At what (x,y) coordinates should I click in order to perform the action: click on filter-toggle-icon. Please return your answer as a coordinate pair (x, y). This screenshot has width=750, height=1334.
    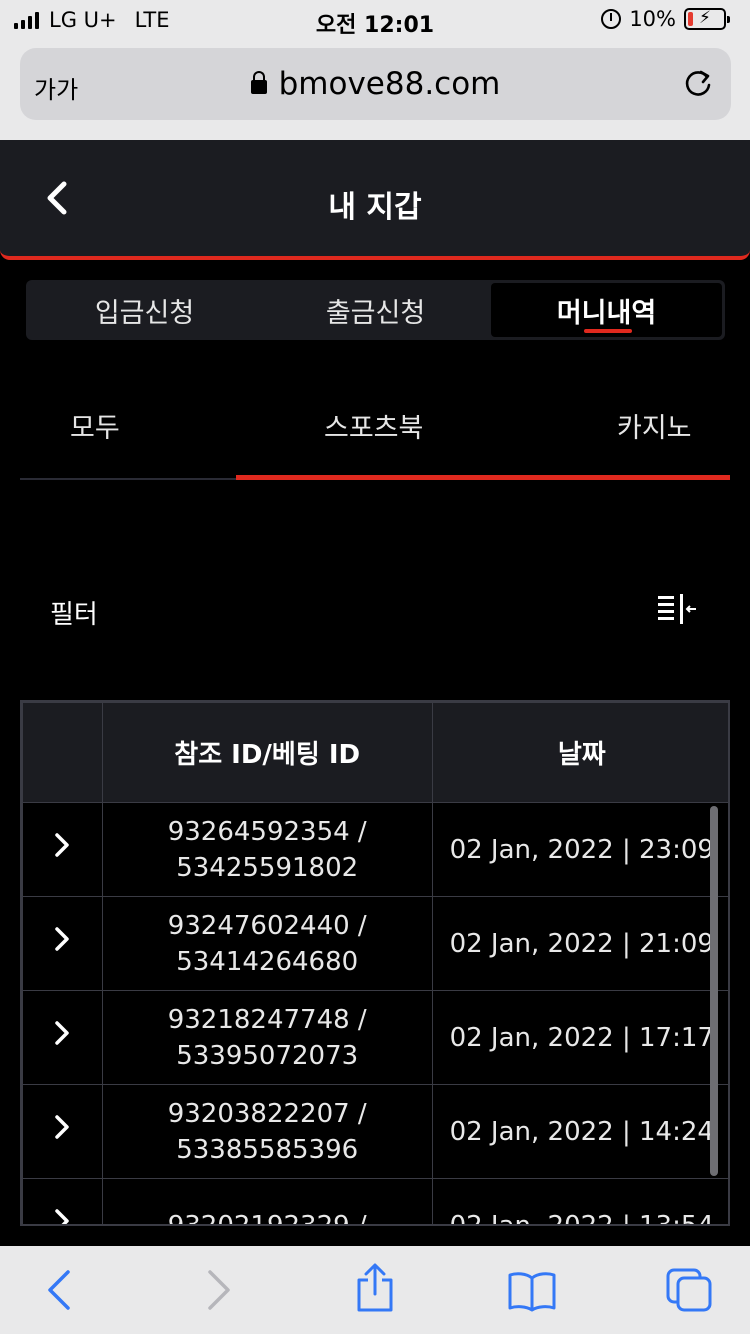
    Looking at the image, I should click on (678, 610).